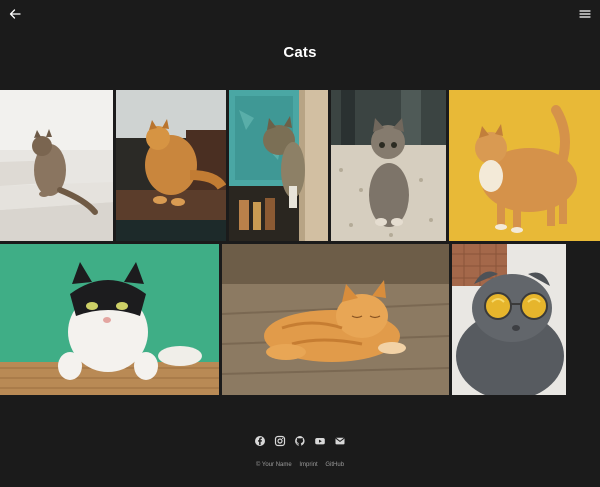 This screenshot has width=600, height=487. Describe the element at coordinates (56, 165) in the screenshot. I see `photo-tabby-on-stairs` at that location.